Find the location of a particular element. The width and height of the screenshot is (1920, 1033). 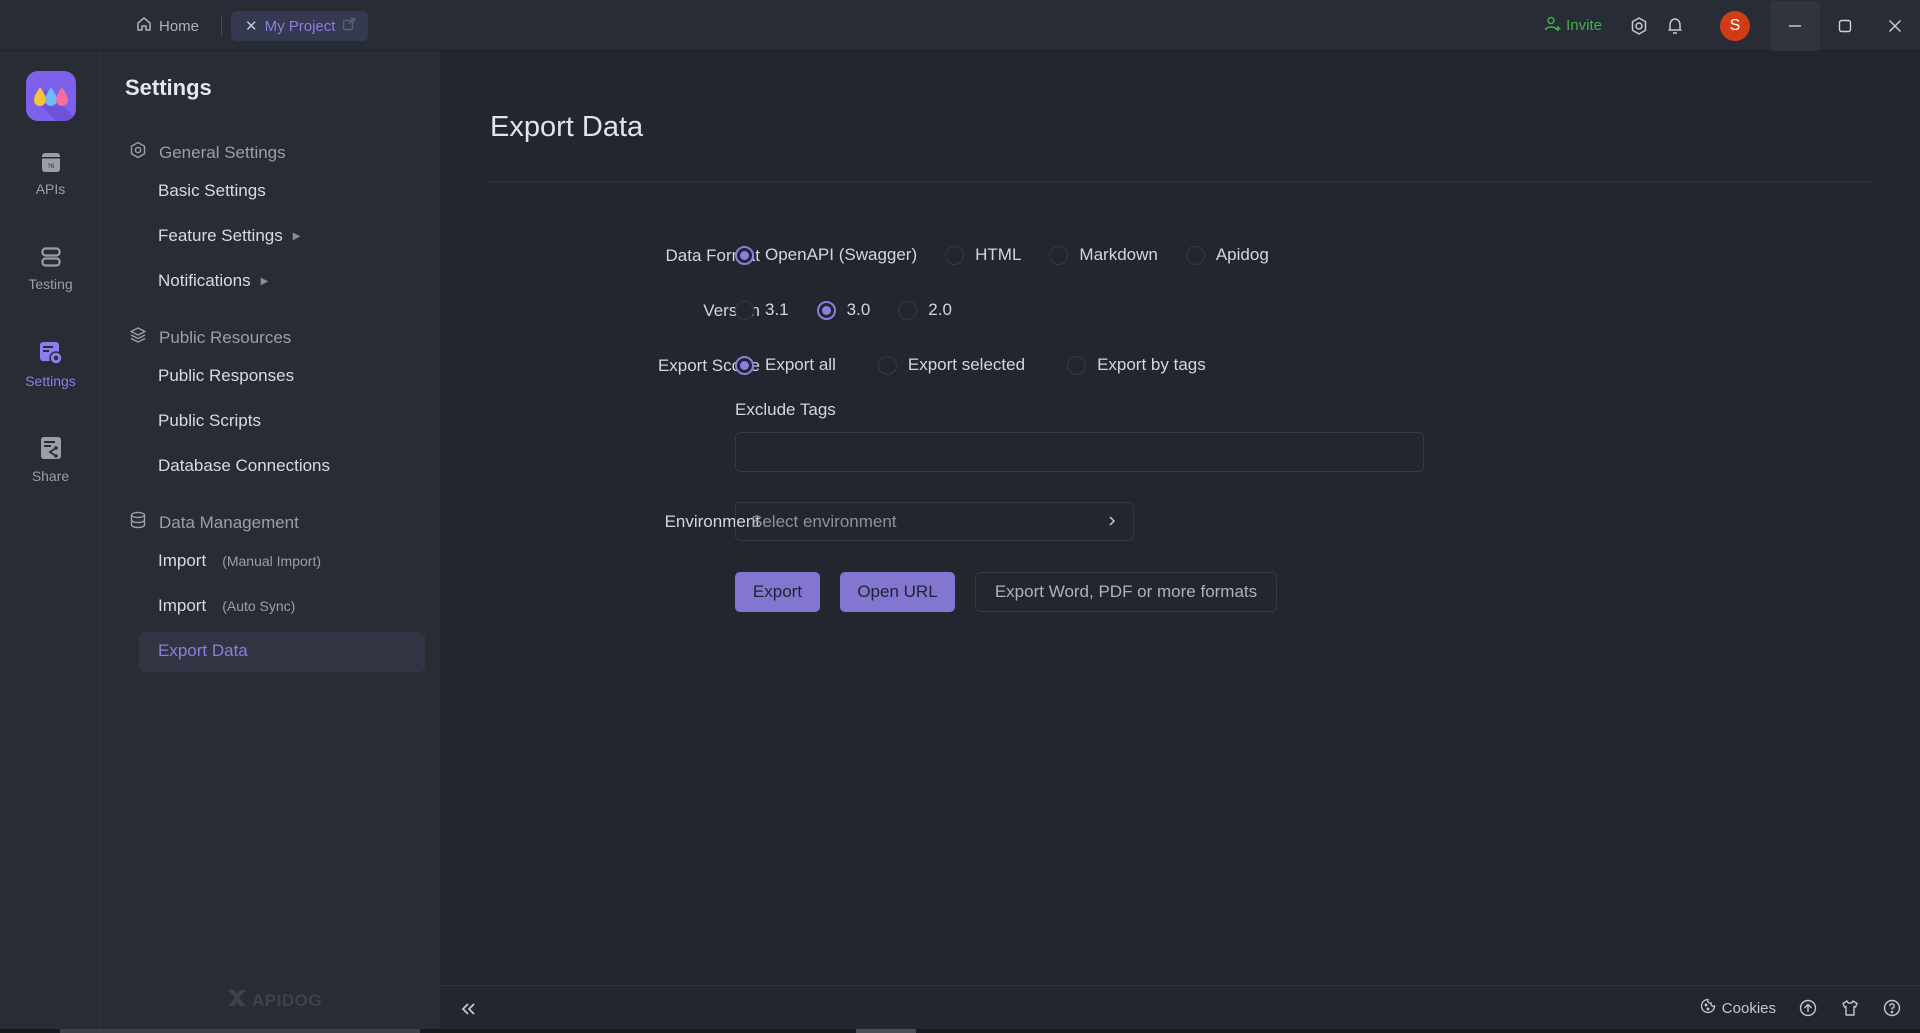

radio-label: Export by tags is located at coordinates (1151, 364).